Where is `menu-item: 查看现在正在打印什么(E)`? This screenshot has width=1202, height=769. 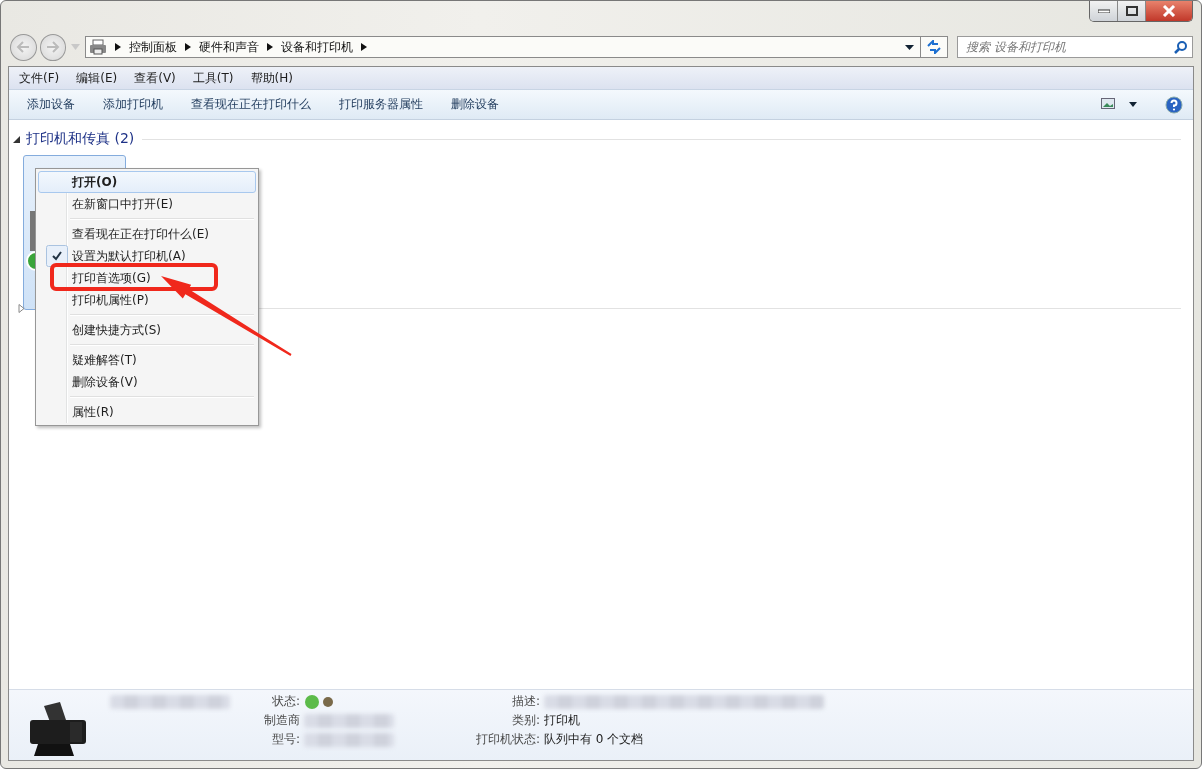
menu-item: 查看现在正在打印什么(E) is located at coordinates (147, 234).